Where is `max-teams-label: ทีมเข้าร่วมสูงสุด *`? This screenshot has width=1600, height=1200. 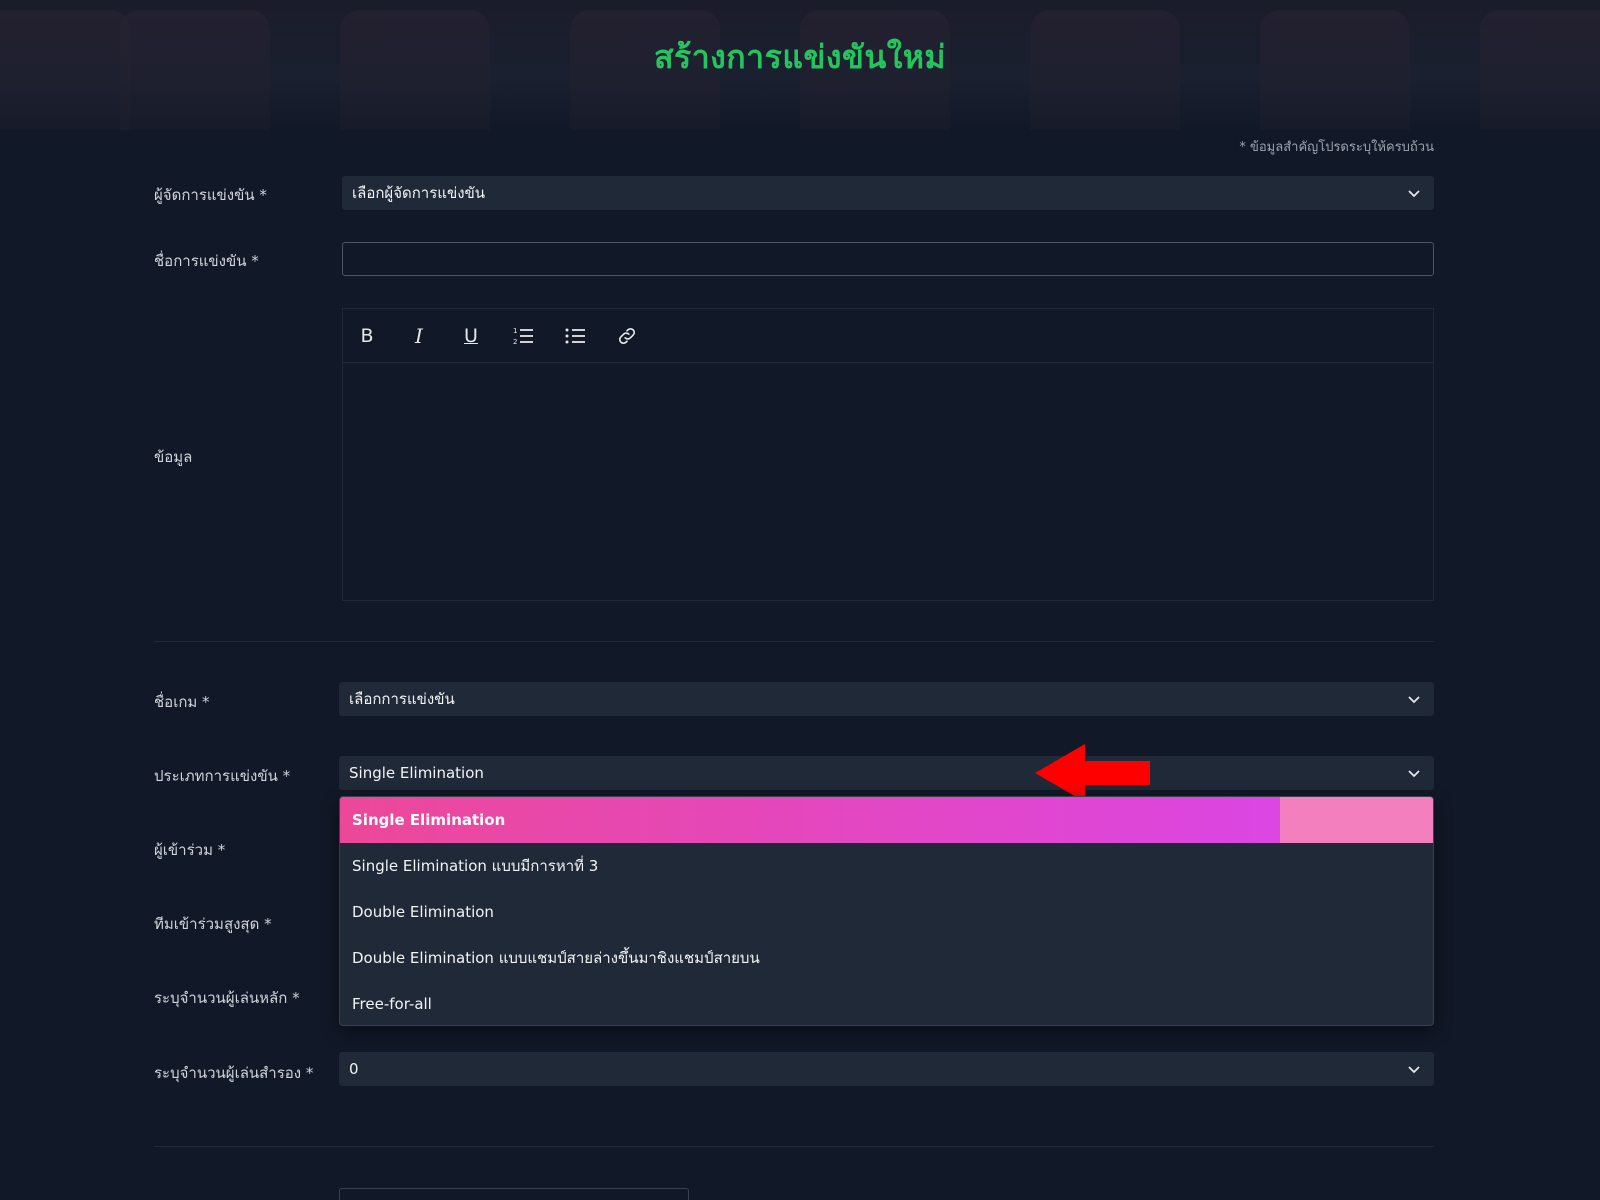
max-teams-label: ทีมเข้าร่วมสูงสุด * is located at coordinates (213, 924).